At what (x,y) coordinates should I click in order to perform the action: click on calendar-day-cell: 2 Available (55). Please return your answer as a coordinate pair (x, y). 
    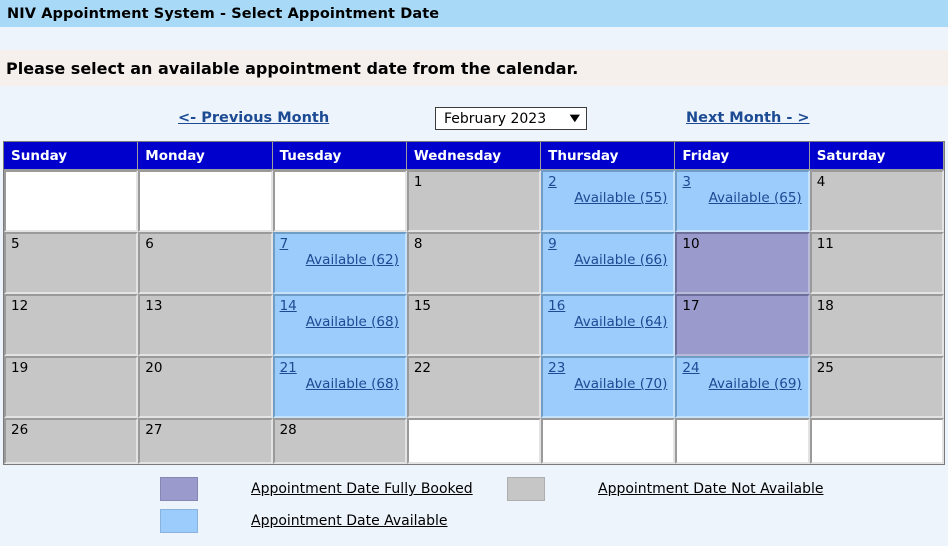
    Looking at the image, I should click on (608, 201).